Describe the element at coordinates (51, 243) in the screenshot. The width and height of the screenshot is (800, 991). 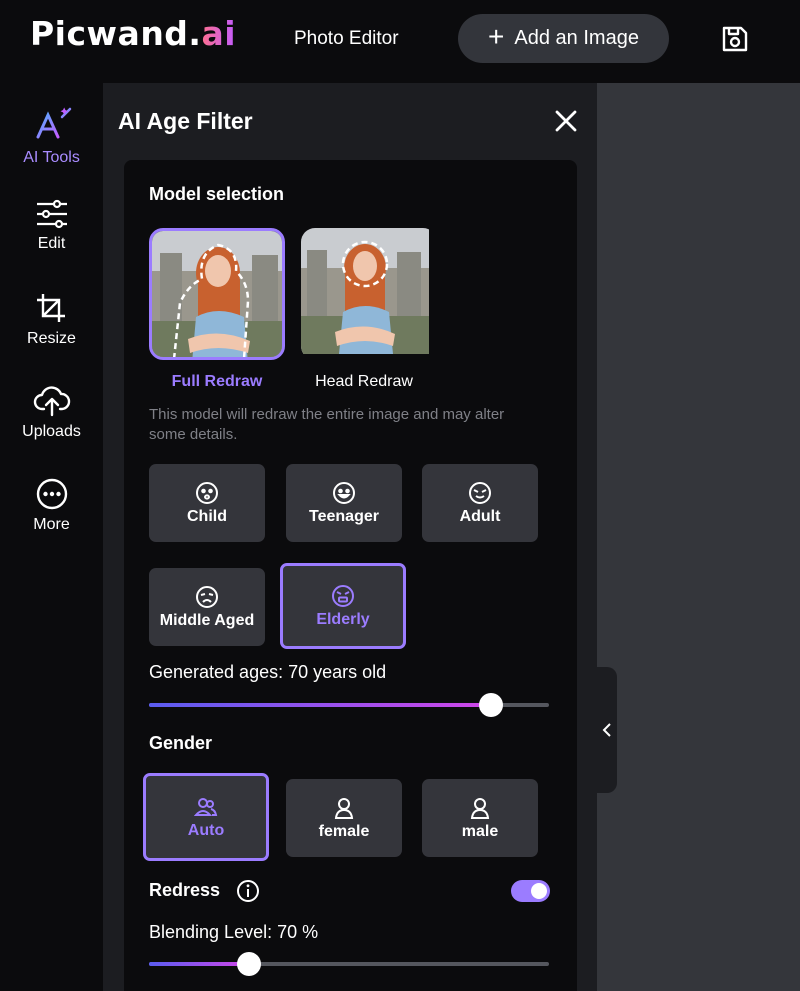
I see `sidebar-item-label: Edit` at that location.